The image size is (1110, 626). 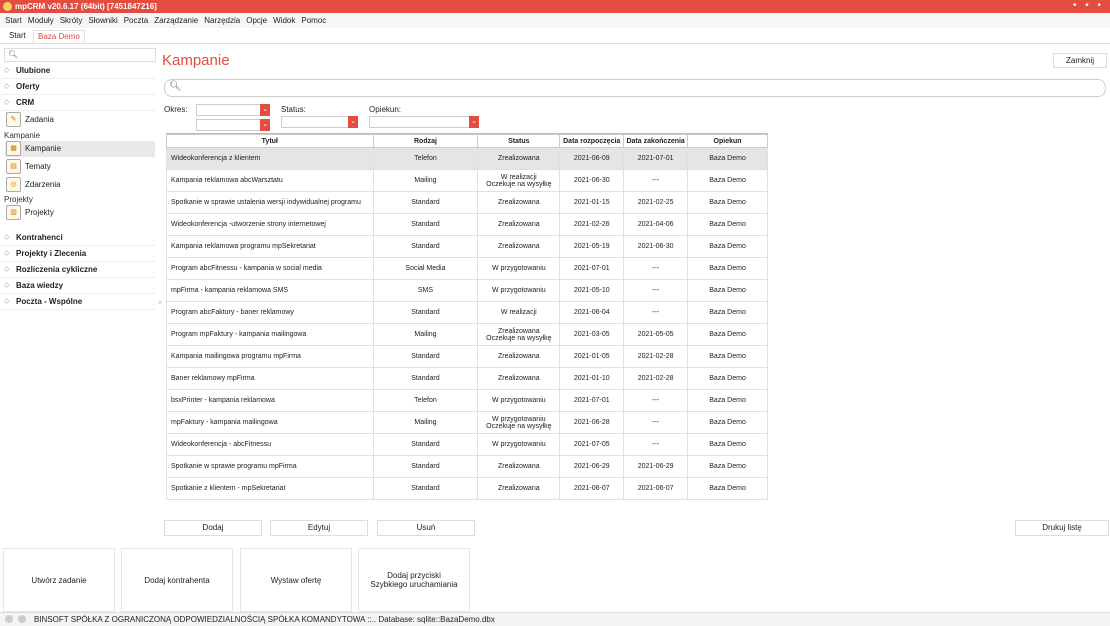 What do you see at coordinates (1080, 60) in the screenshot?
I see `close-button: Zamknij` at bounding box center [1080, 60].